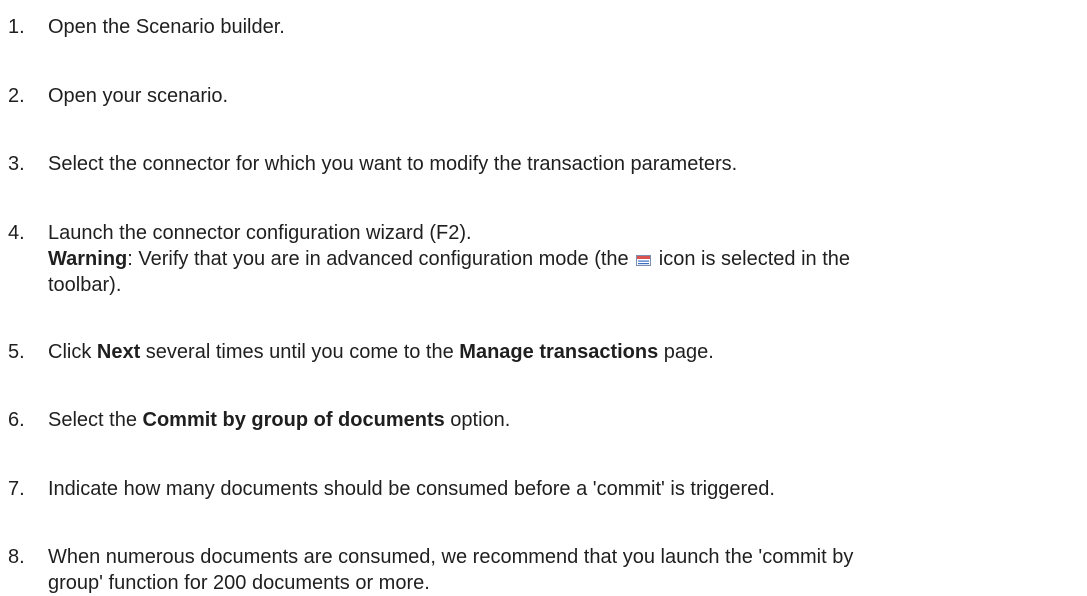  What do you see at coordinates (16, 233) in the screenshot?
I see `step-number: 4.` at bounding box center [16, 233].